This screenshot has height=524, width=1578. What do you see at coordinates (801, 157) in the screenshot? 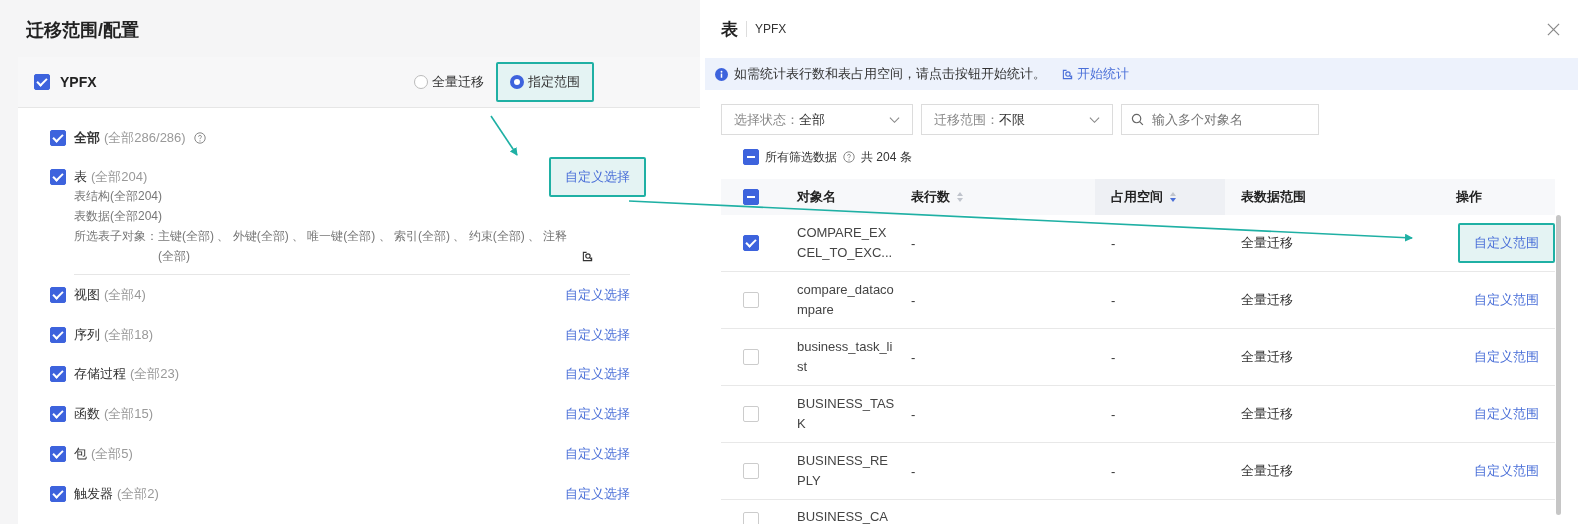
I see `select-all-label: 所有筛选数据` at bounding box center [801, 157].